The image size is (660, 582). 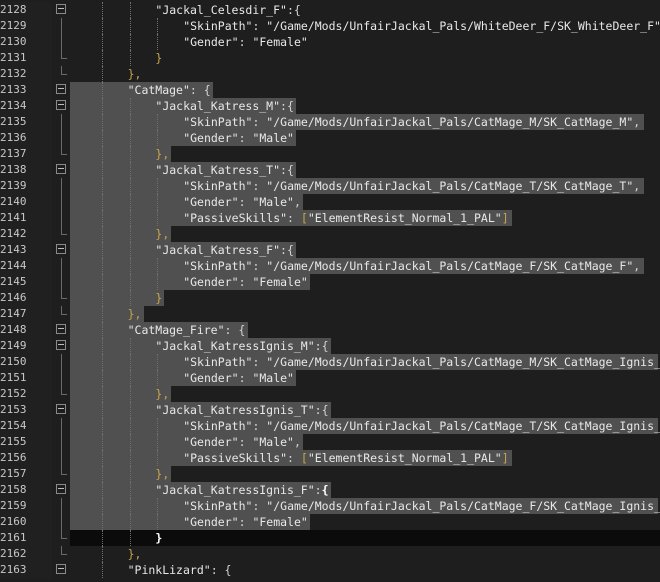 What do you see at coordinates (330, 522) in the screenshot?
I see `code-line: 2160 "Gender": "Female"` at bounding box center [330, 522].